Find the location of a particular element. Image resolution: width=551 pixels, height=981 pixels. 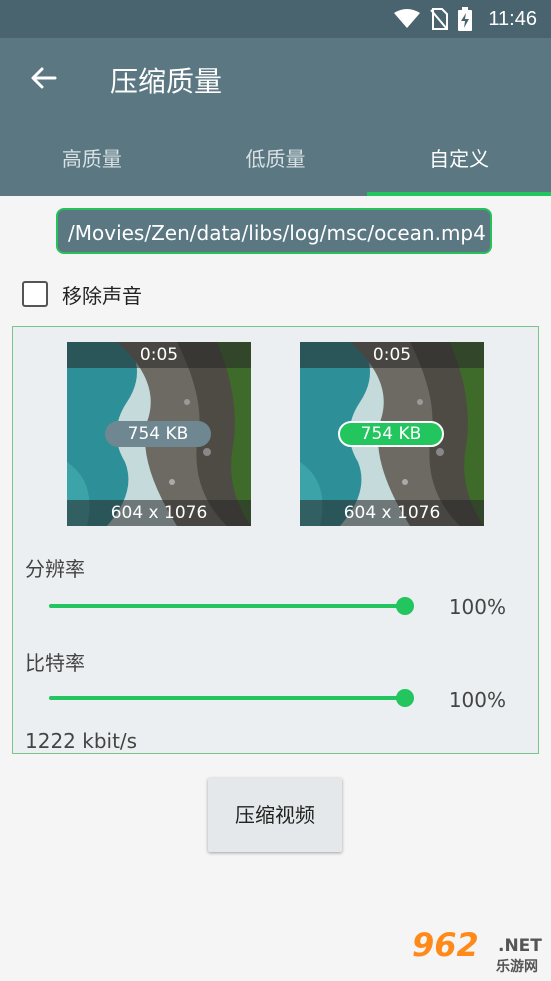

status-icons: 11:46 is located at coordinates (465, 19).